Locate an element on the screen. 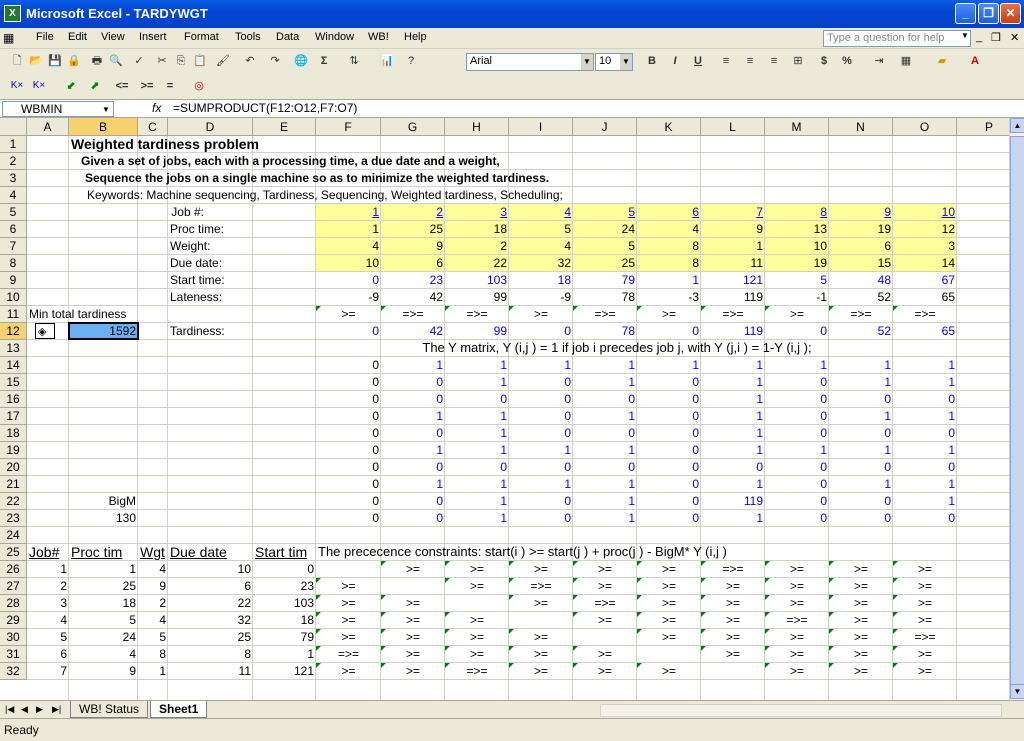 This screenshot has height=741, width=1024. job-start-cell: 1 is located at coordinates (669, 280).